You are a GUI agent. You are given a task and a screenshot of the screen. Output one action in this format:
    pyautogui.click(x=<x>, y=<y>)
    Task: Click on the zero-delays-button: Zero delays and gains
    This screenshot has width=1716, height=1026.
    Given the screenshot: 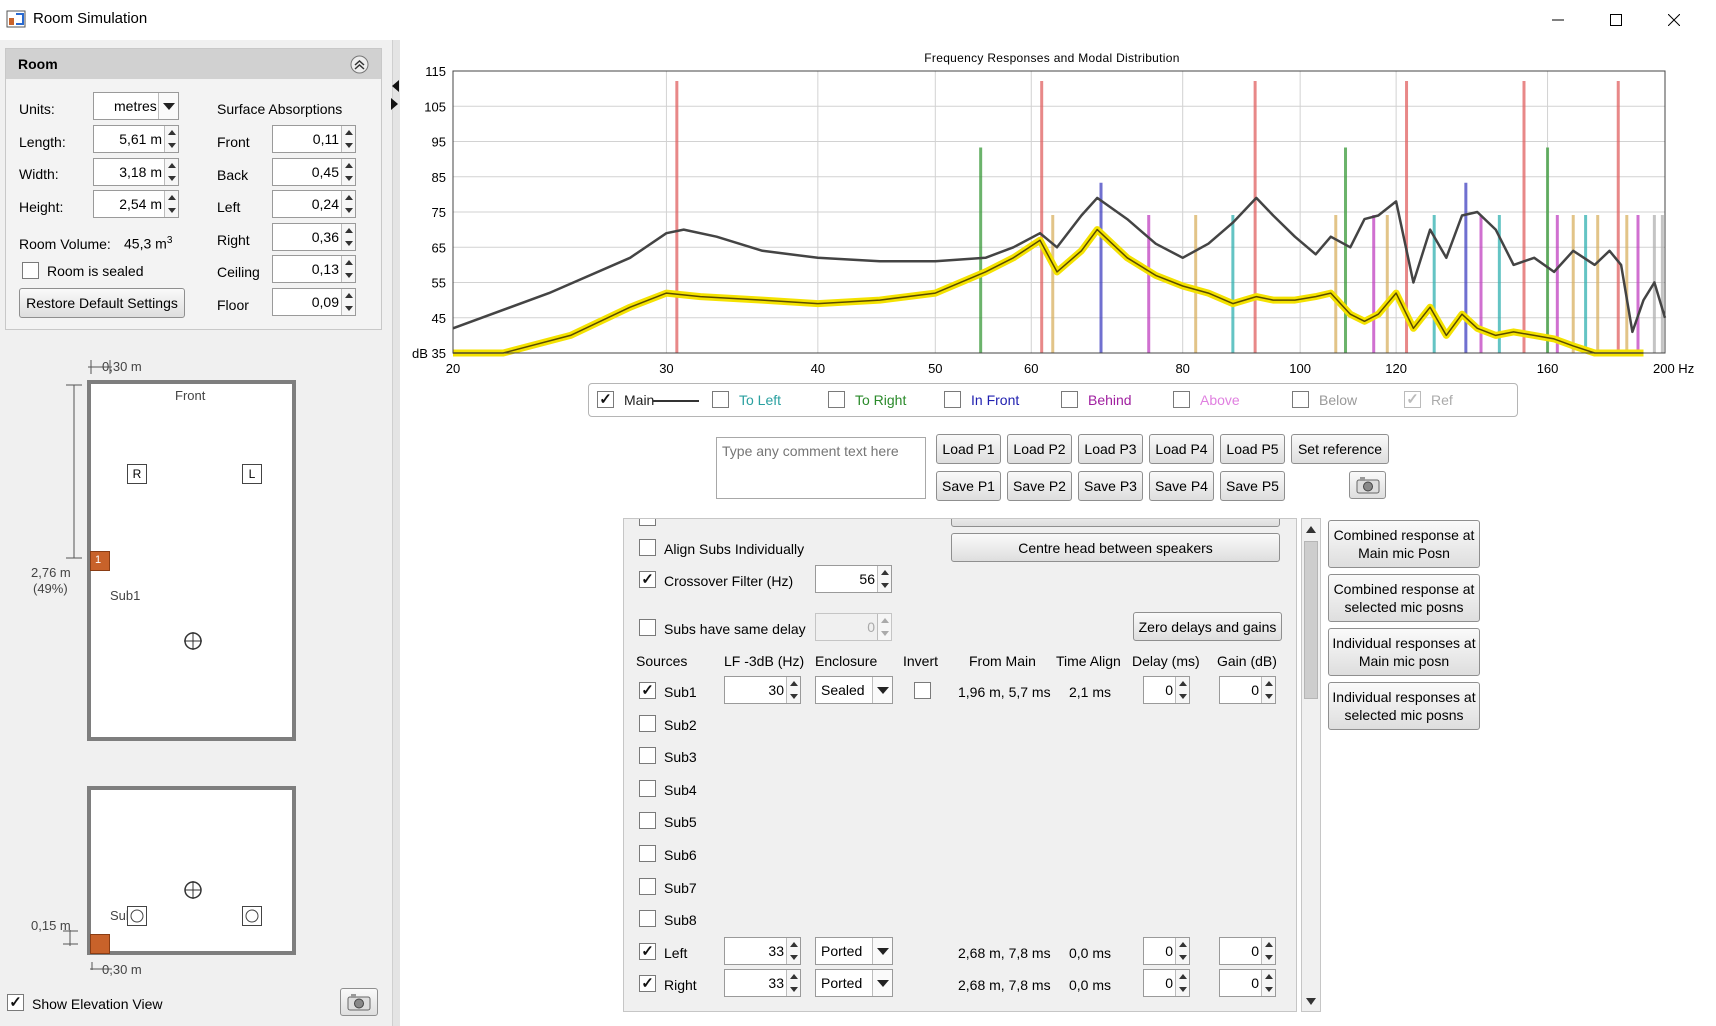 What is the action you would take?
    pyautogui.click(x=1207, y=626)
    